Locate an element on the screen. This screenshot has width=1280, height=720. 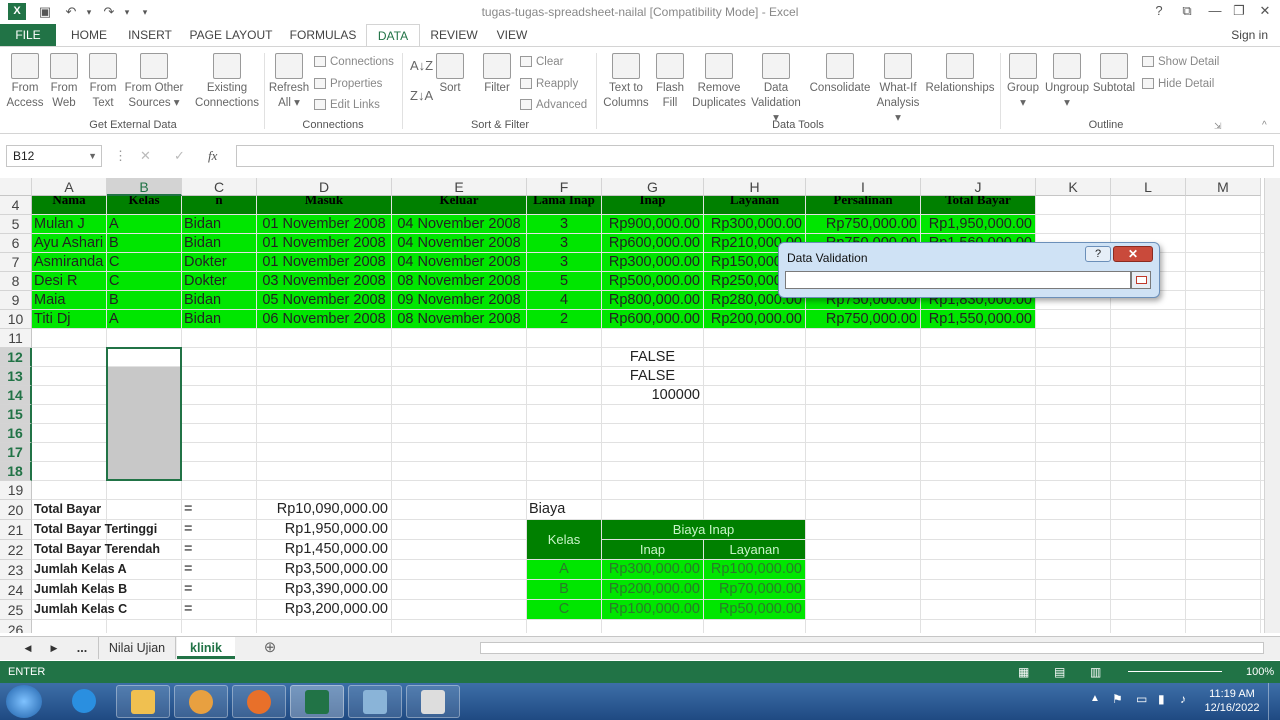
table-cell: 04 November 2008 is located at coordinates (459, 262).